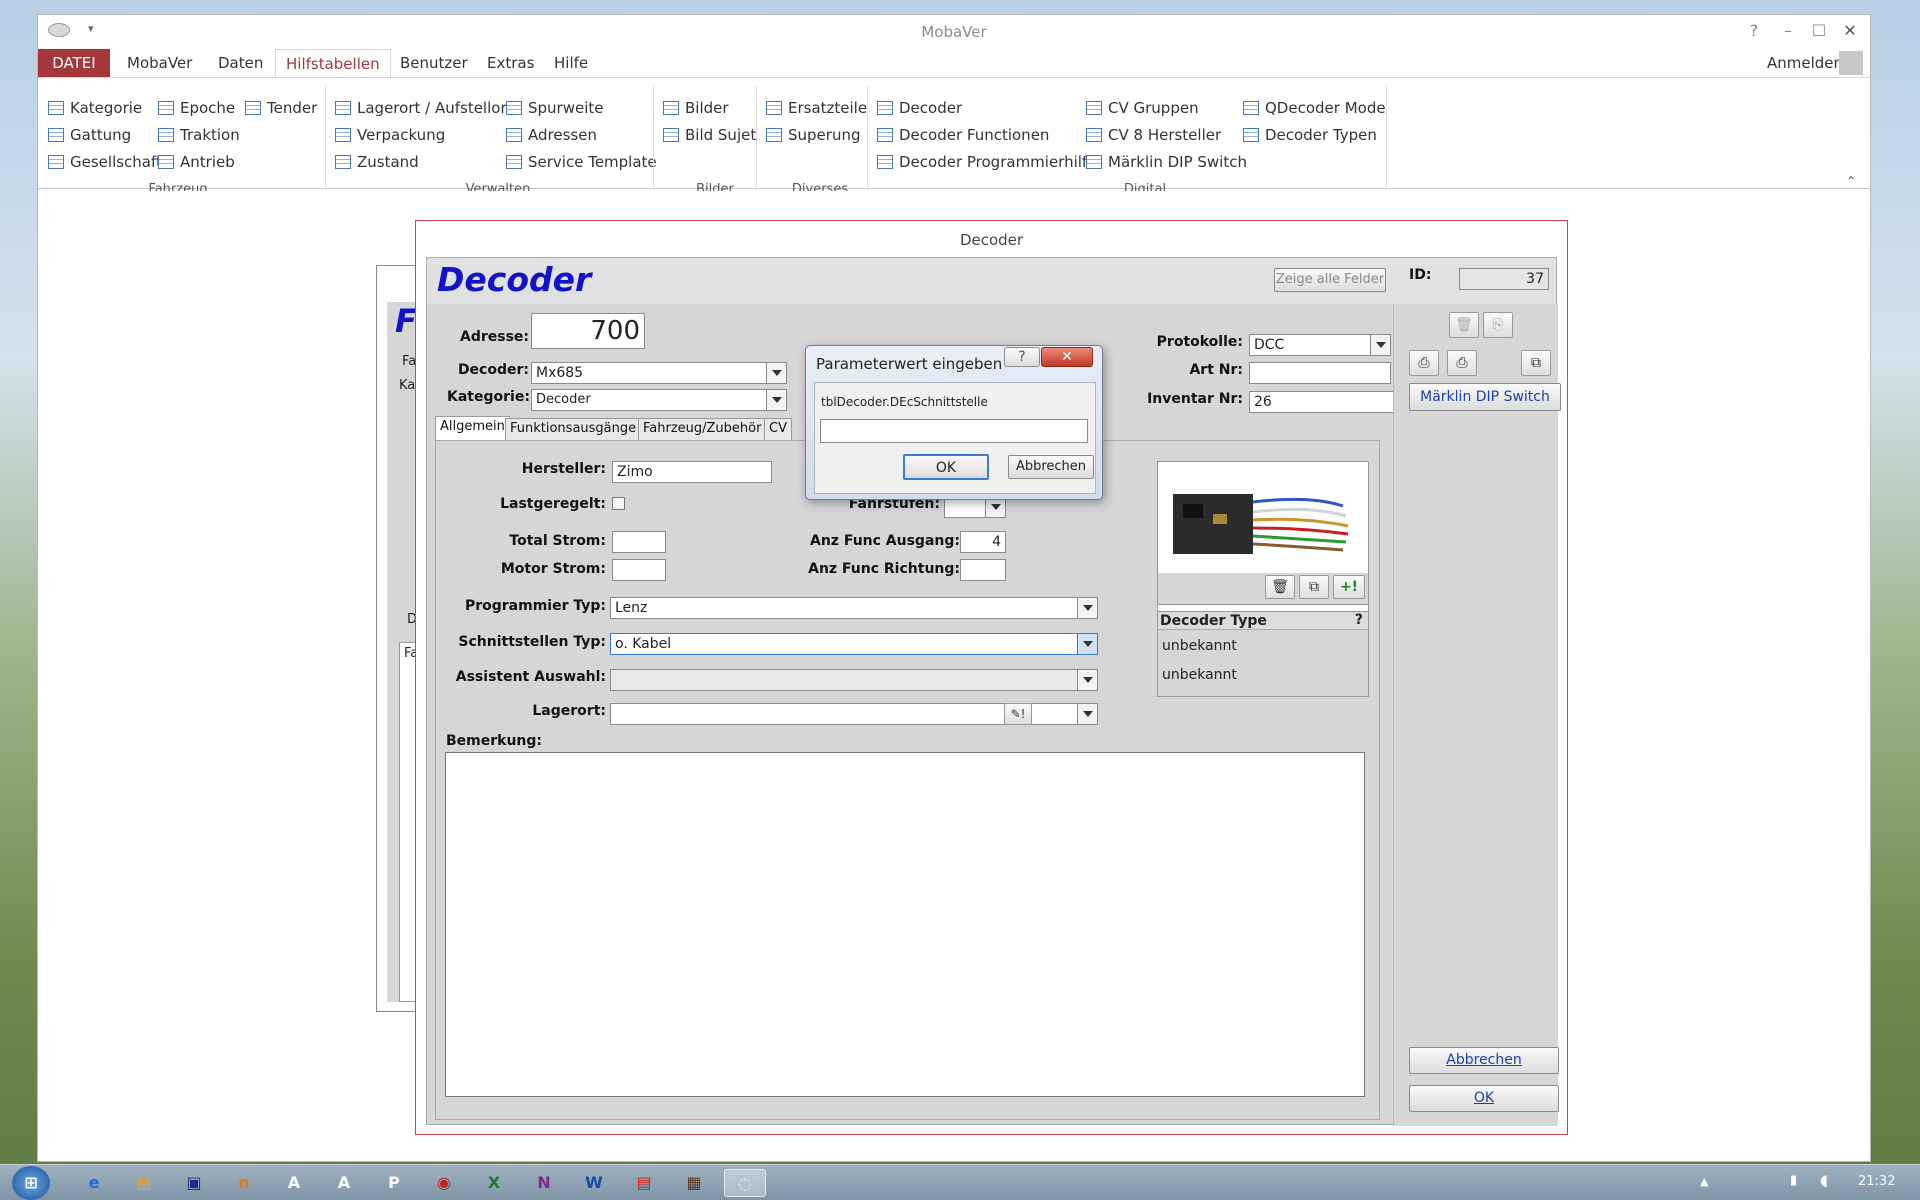 The image size is (1920, 1200). What do you see at coordinates (1462, 363) in the screenshot?
I see `print-preview-icon: ⎙` at bounding box center [1462, 363].